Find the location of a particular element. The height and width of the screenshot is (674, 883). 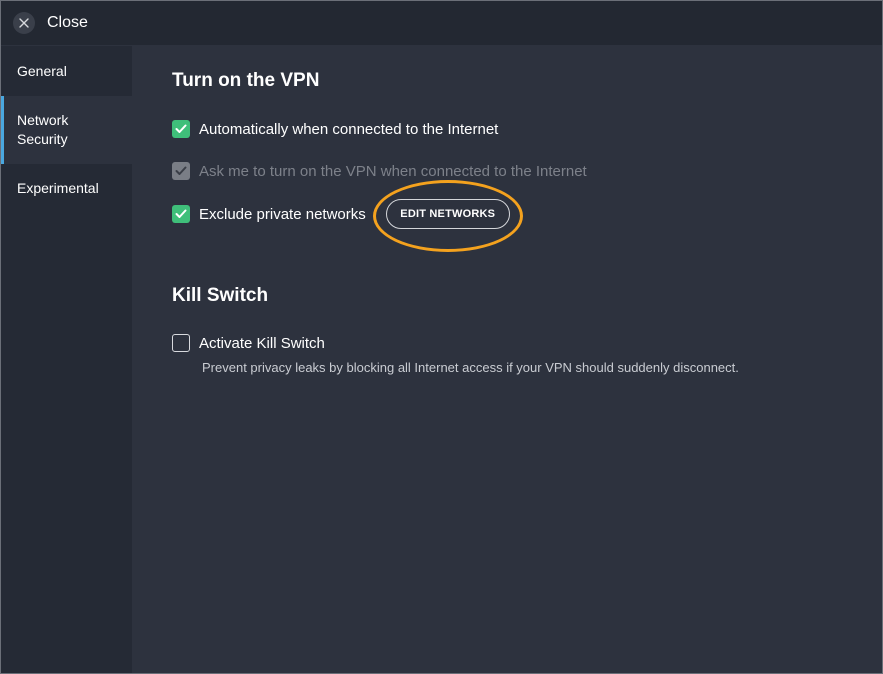

edit-networks-label: EDIT NETWORKS is located at coordinates (448, 214).